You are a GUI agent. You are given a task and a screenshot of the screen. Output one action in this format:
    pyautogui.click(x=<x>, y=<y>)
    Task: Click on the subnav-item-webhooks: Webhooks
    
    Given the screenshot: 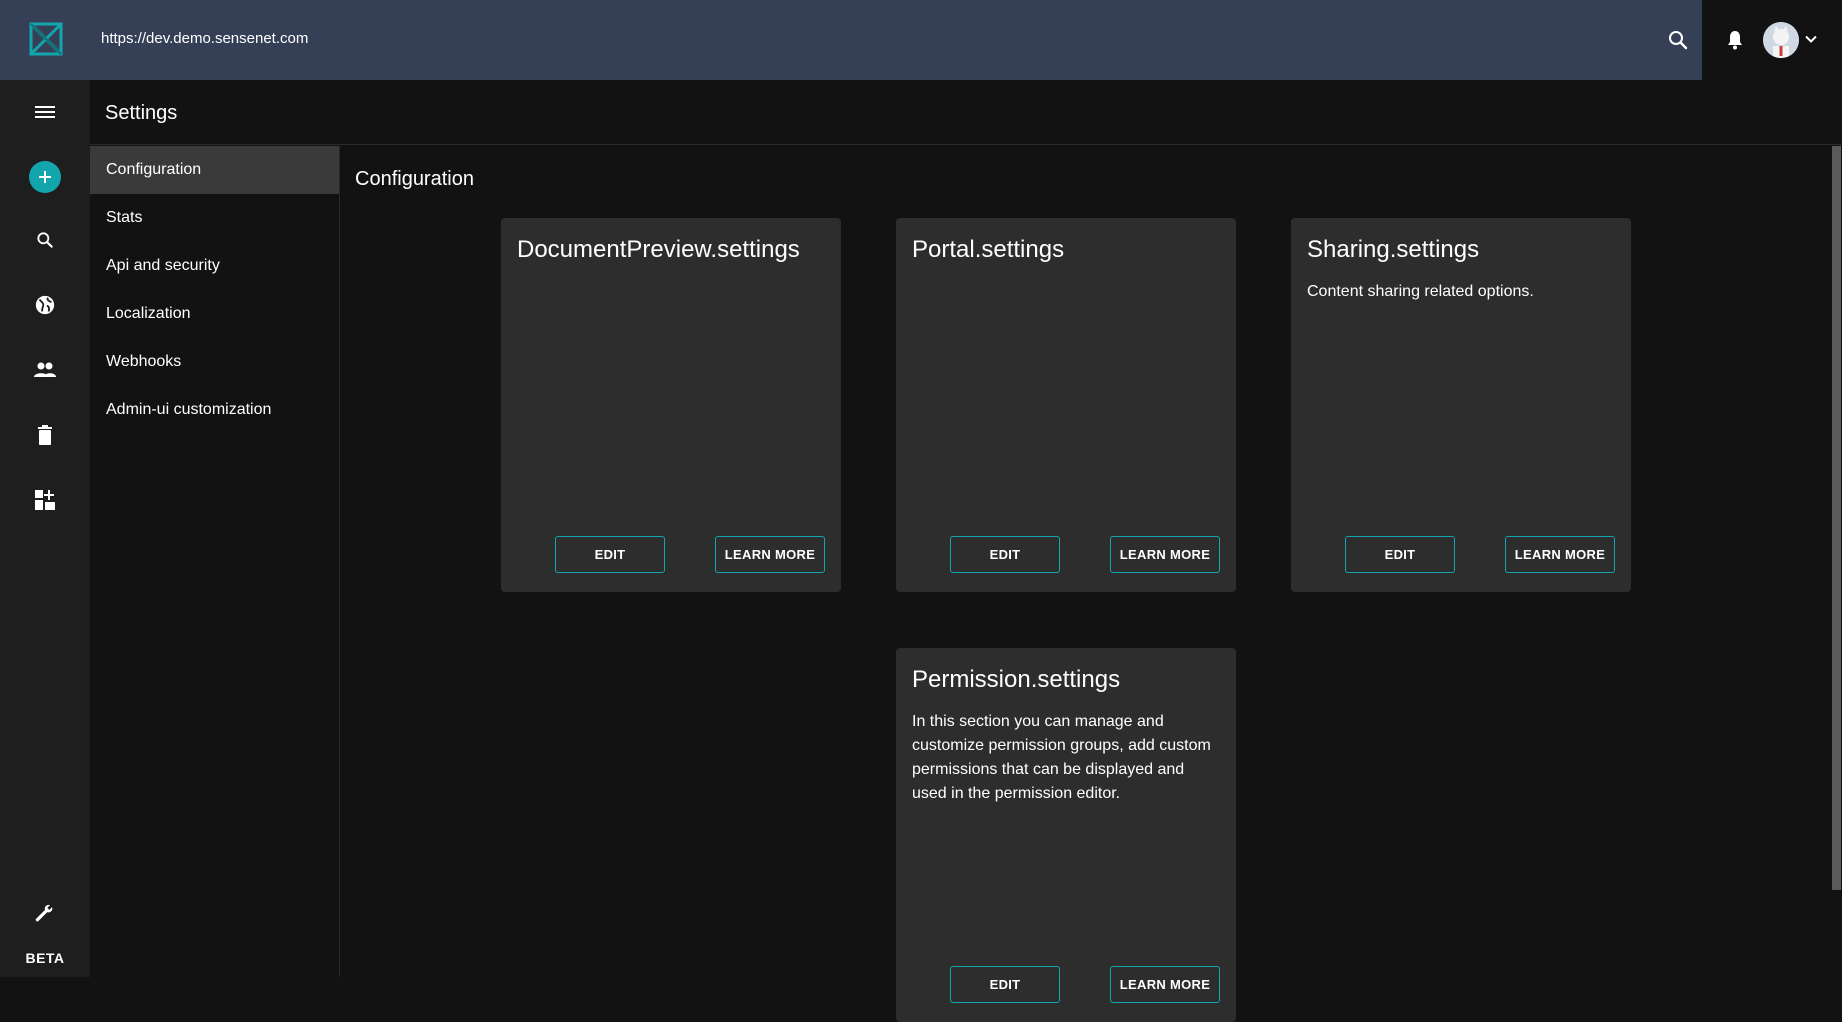 What is the action you would take?
    pyautogui.click(x=214, y=362)
    